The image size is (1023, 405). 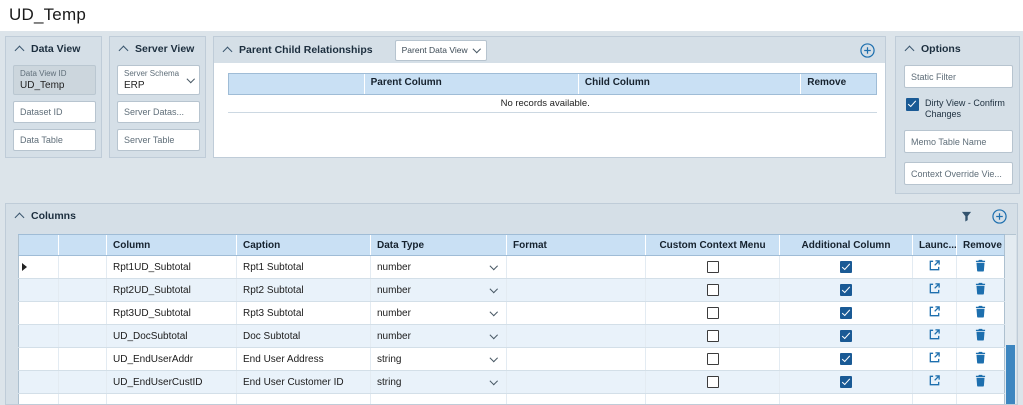 What do you see at coordinates (980, 245) in the screenshot?
I see `header-cell-remove: Remove` at bounding box center [980, 245].